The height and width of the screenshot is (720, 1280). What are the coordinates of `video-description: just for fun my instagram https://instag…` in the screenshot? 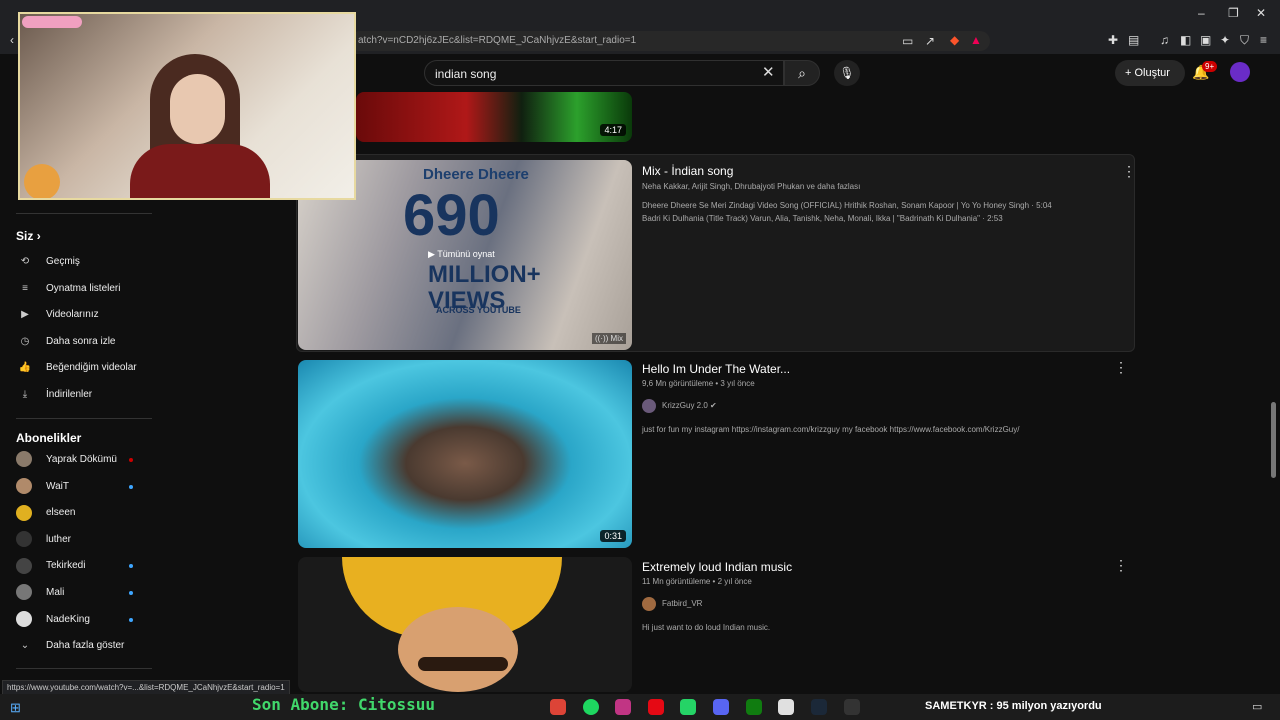 It's located at (831, 429).